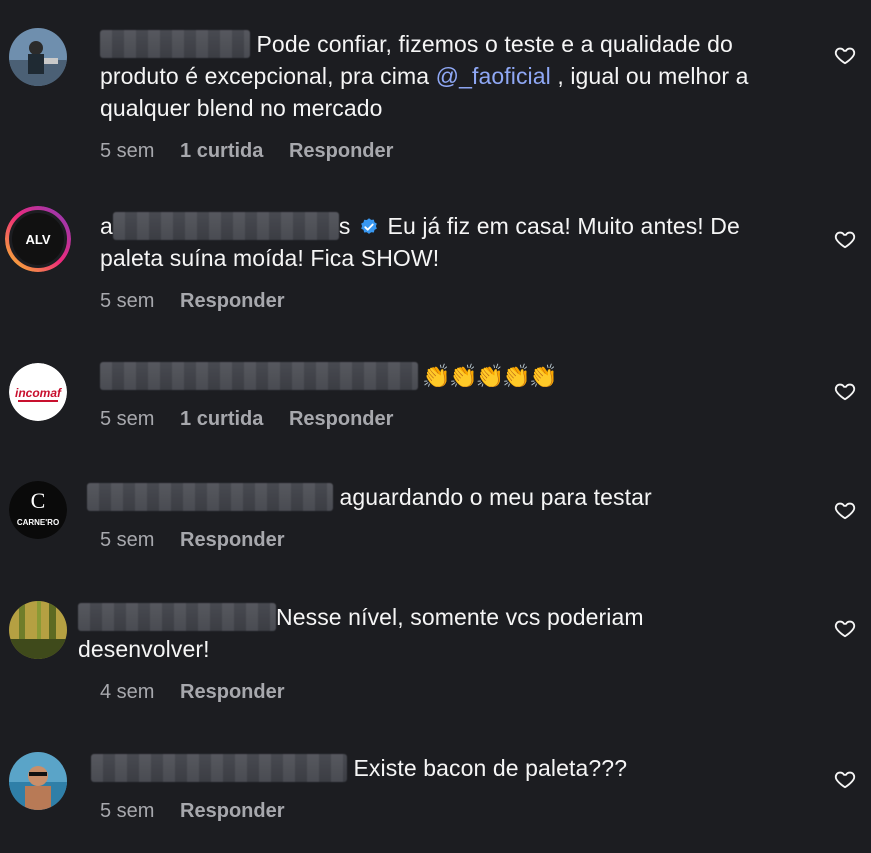 The image size is (871, 853). What do you see at coordinates (441, 768) in the screenshot?
I see `comment-text: Existe bacon de paleta???` at bounding box center [441, 768].